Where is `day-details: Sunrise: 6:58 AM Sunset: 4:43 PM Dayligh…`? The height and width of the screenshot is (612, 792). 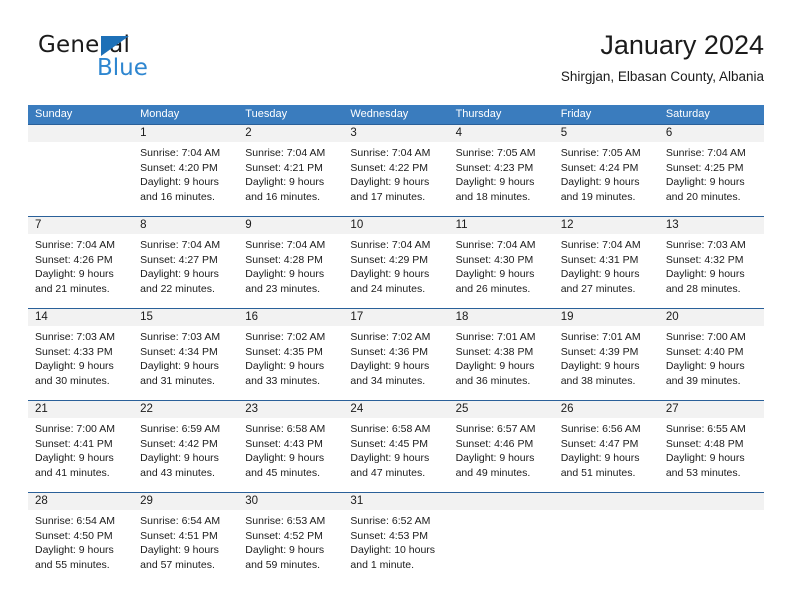 day-details: Sunrise: 6:58 AM Sunset: 4:43 PM Dayligh… is located at coordinates (290, 451).